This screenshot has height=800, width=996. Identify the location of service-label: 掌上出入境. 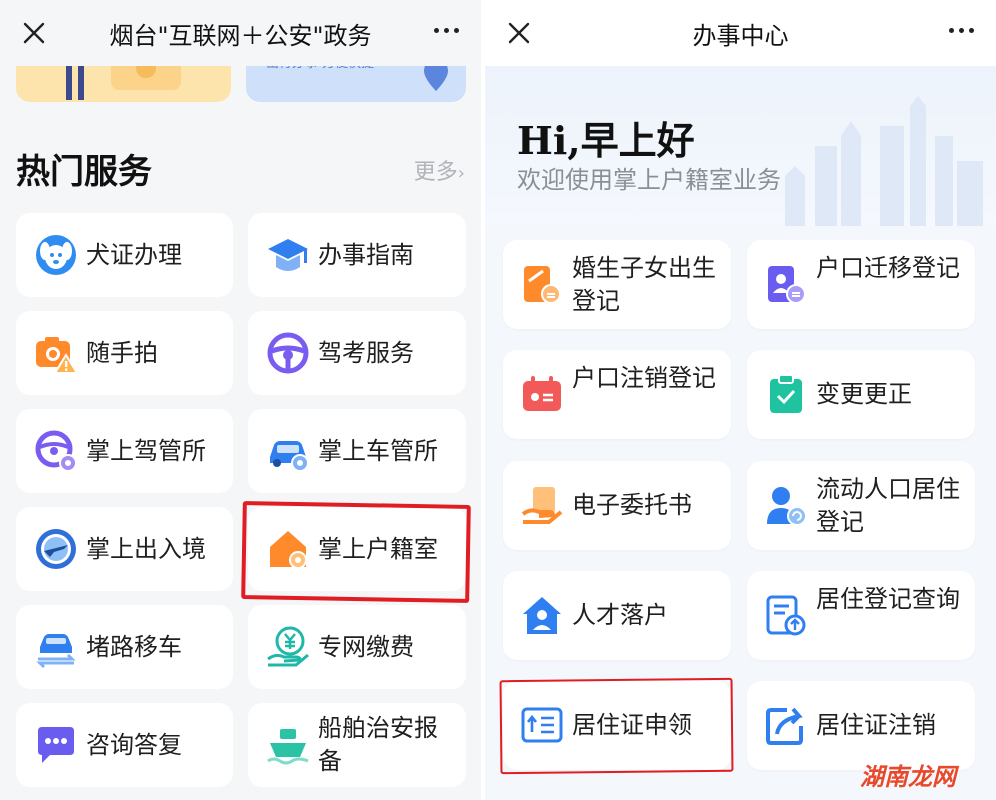
(146, 548).